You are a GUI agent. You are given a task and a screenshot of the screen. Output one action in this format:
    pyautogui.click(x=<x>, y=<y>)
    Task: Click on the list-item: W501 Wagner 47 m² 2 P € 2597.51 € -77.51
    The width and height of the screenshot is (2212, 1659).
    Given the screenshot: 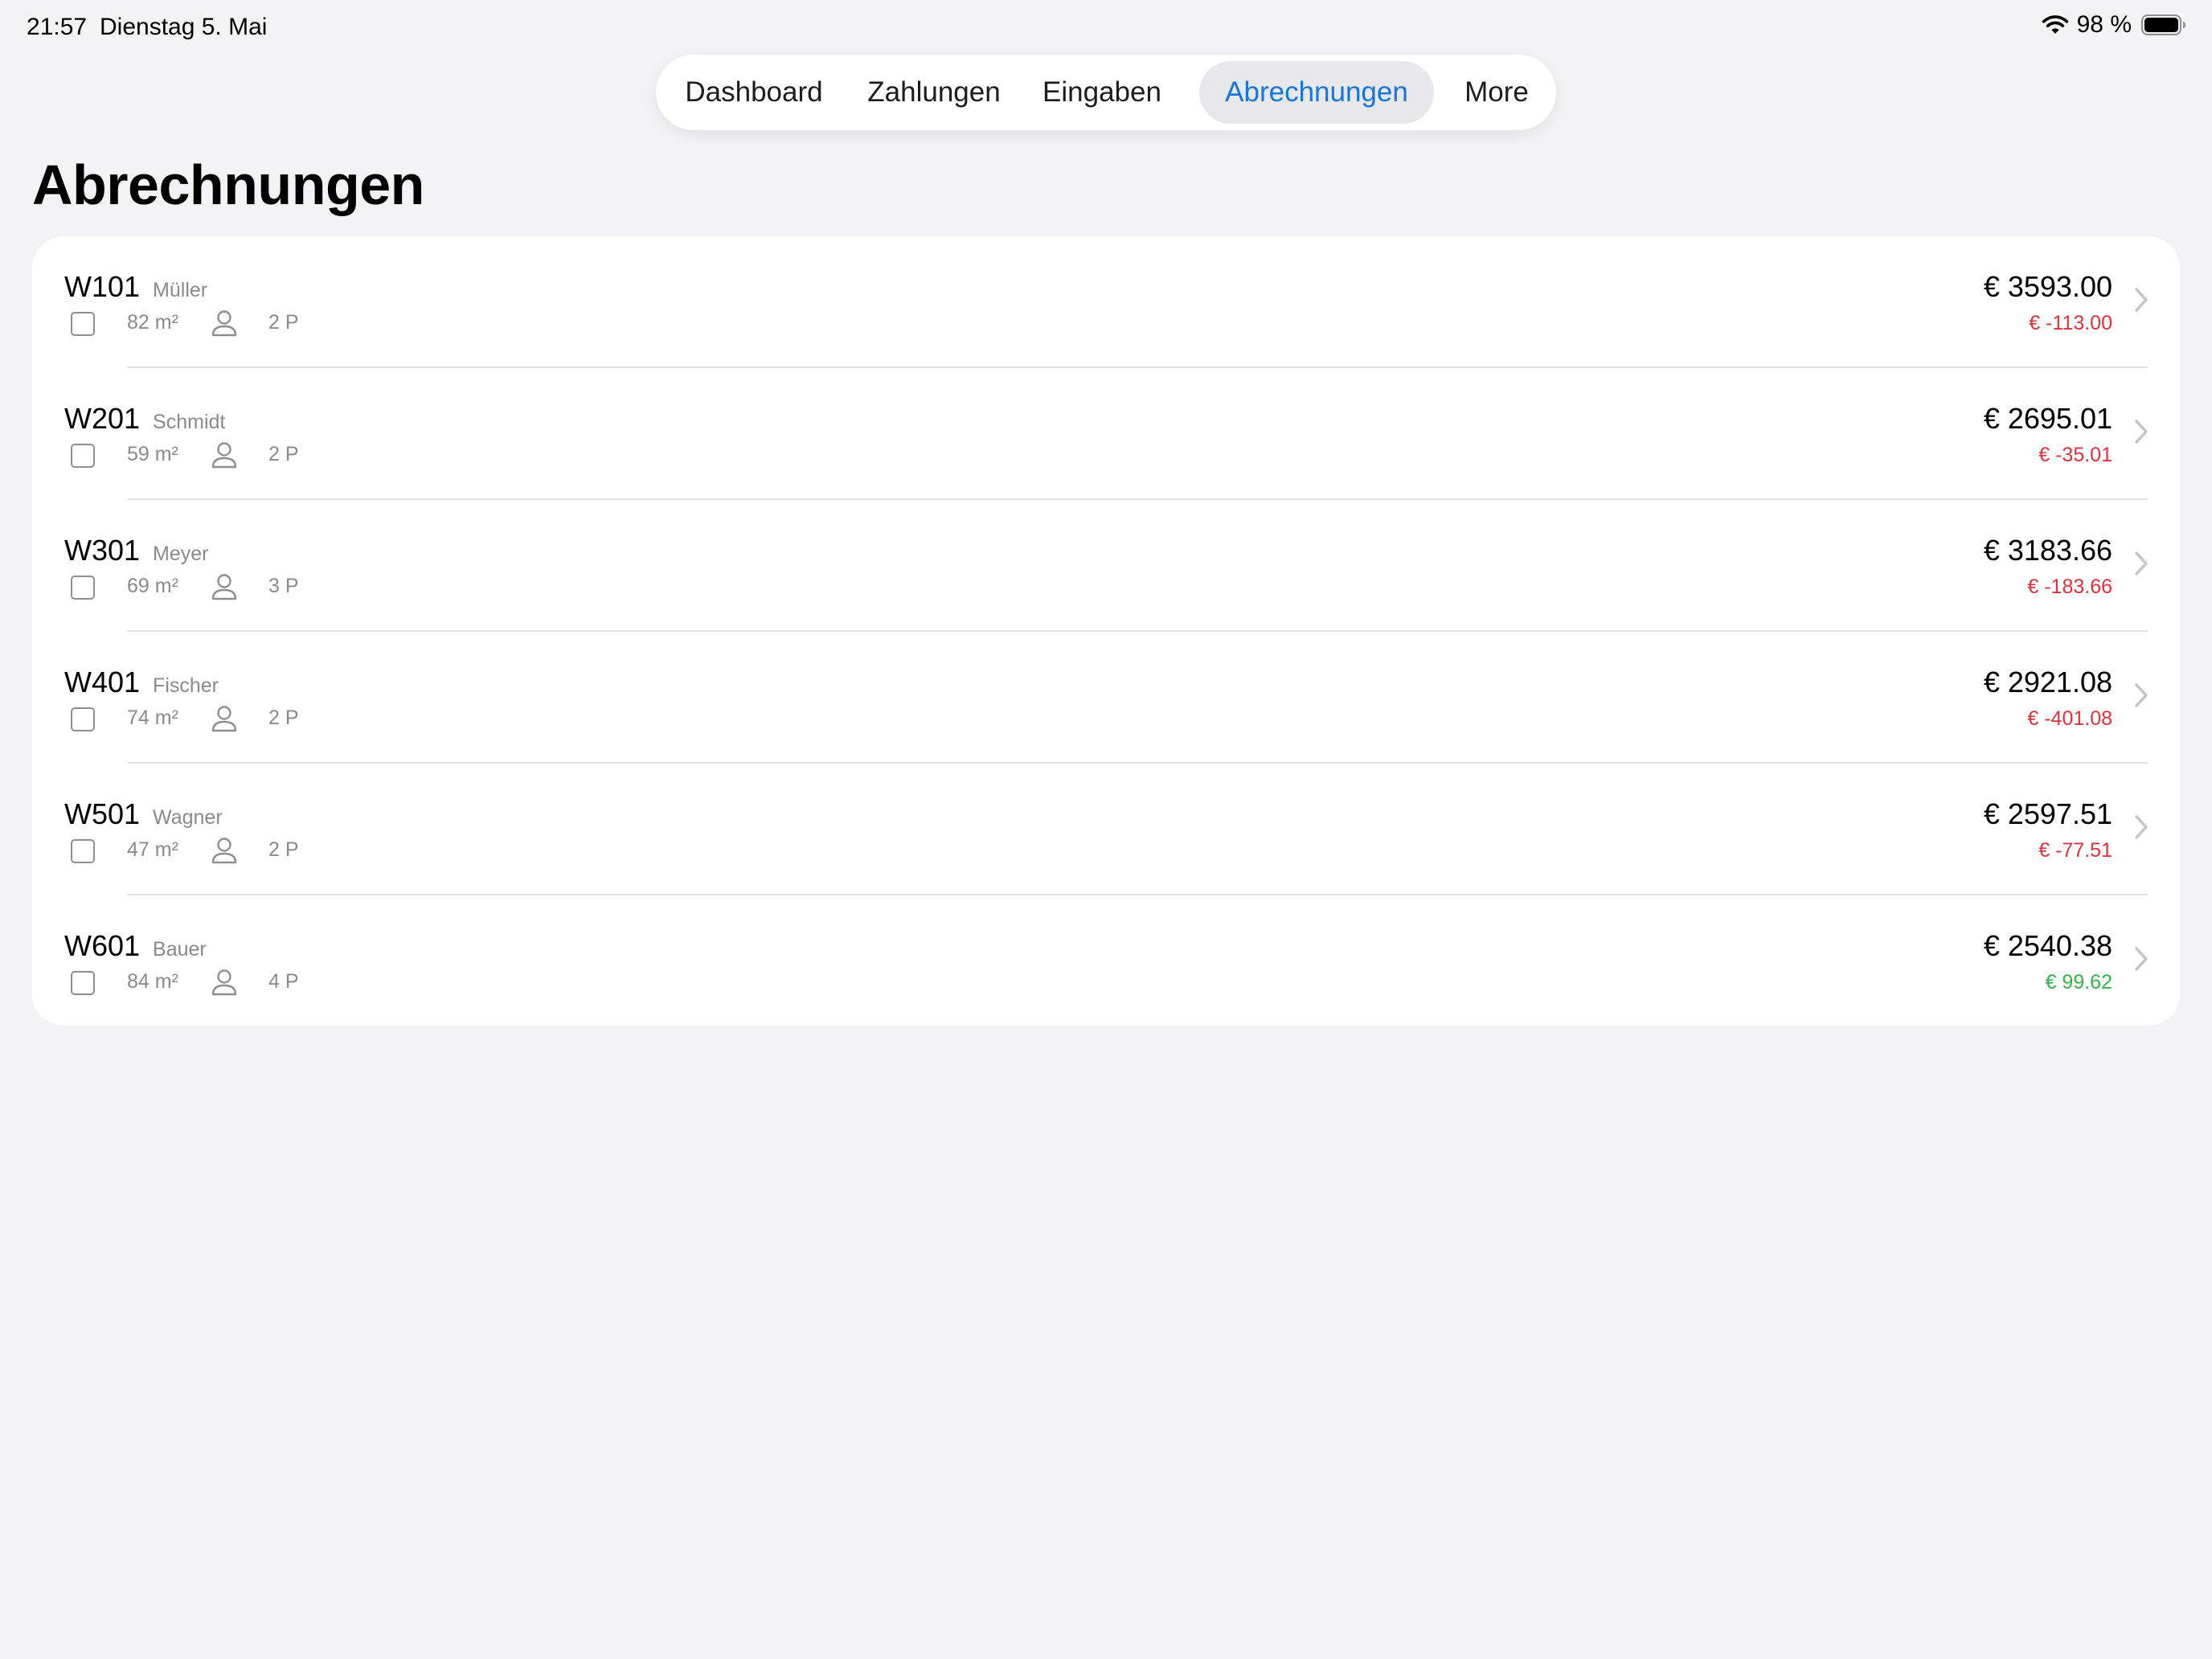 What is the action you would take?
    pyautogui.click(x=1106, y=829)
    